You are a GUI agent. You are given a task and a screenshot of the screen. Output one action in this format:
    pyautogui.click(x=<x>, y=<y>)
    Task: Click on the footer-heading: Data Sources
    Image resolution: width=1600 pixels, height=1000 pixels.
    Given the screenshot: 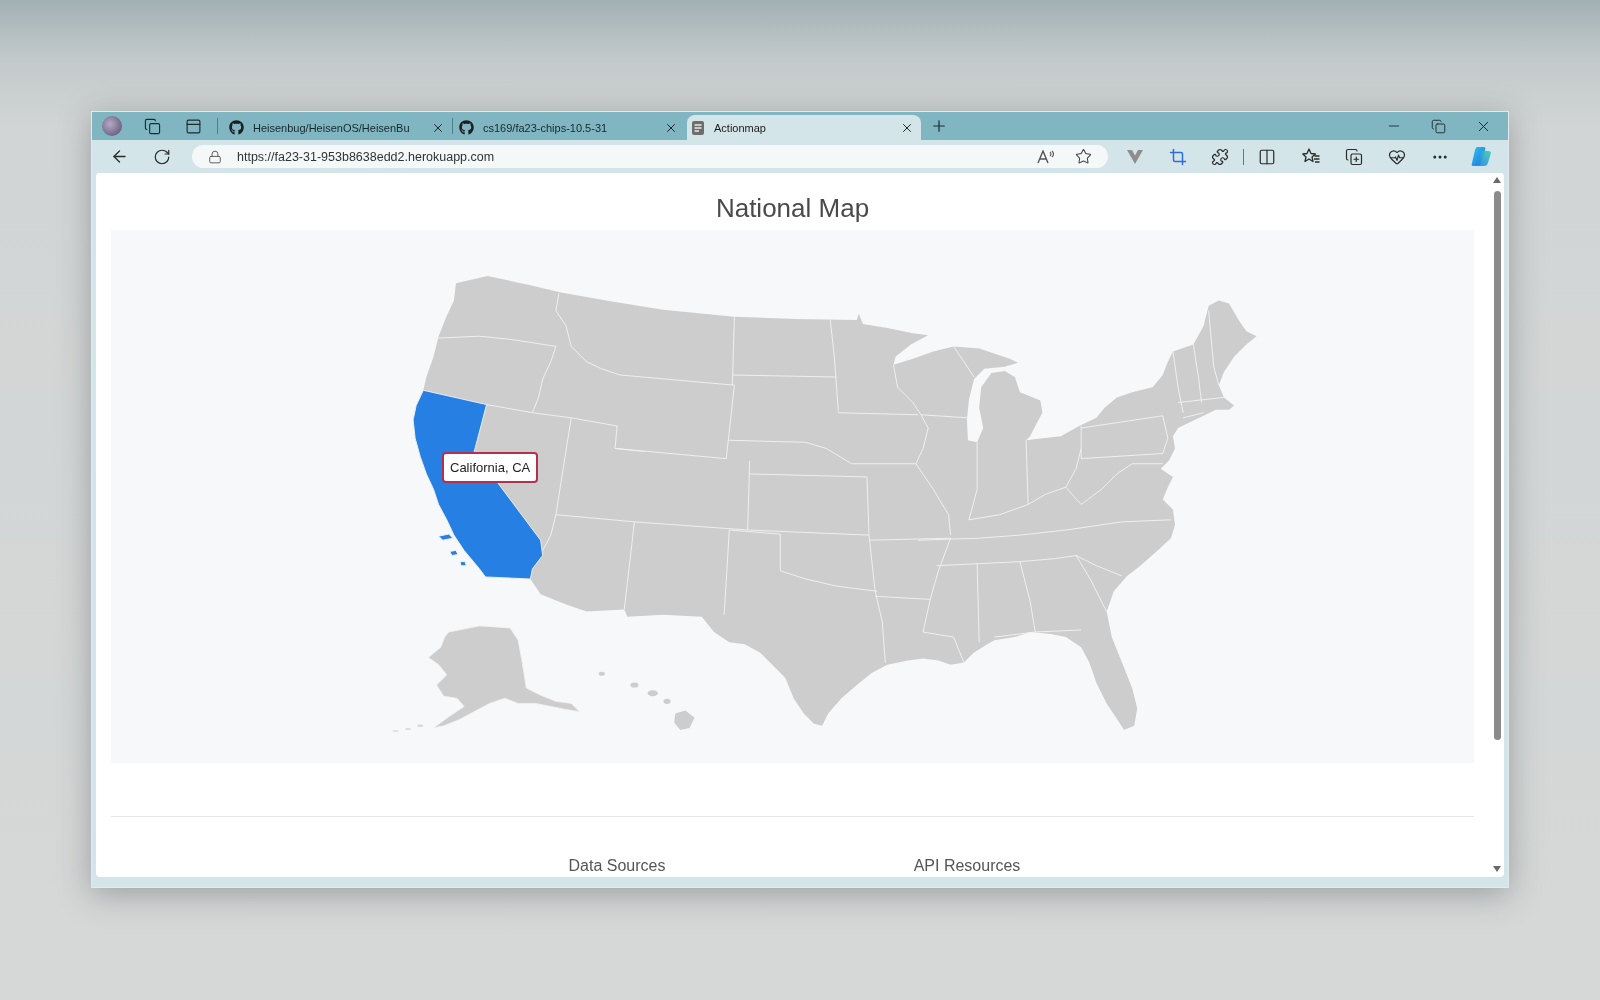 What is the action you would take?
    pyautogui.click(x=617, y=866)
    